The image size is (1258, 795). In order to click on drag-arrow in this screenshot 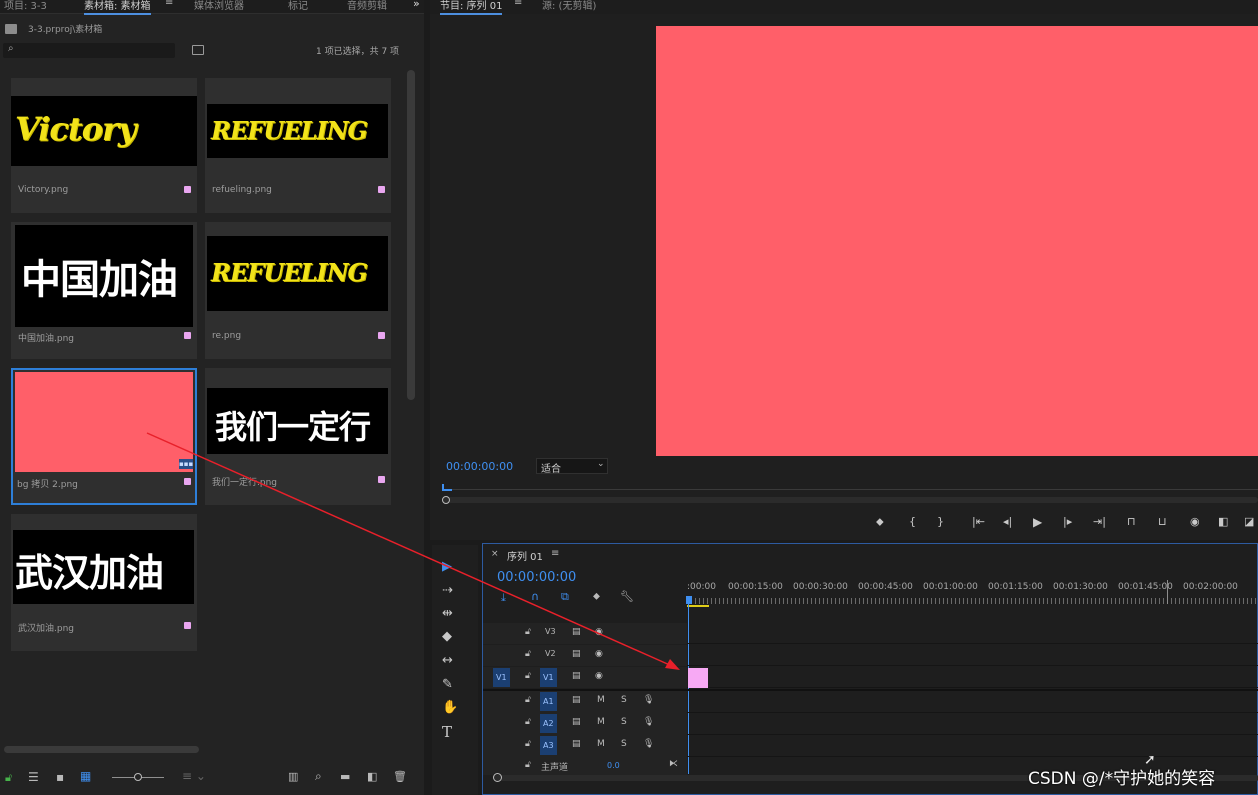, I will do `click(413, 551)`.